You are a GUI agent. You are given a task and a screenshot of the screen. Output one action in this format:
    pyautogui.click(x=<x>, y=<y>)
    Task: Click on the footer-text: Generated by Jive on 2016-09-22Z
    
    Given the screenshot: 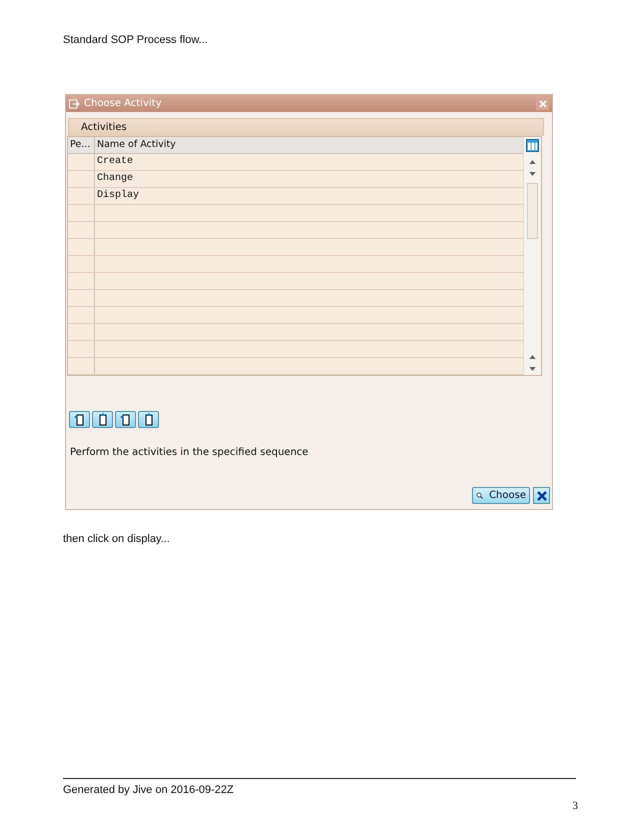 What is the action you would take?
    pyautogui.click(x=149, y=791)
    